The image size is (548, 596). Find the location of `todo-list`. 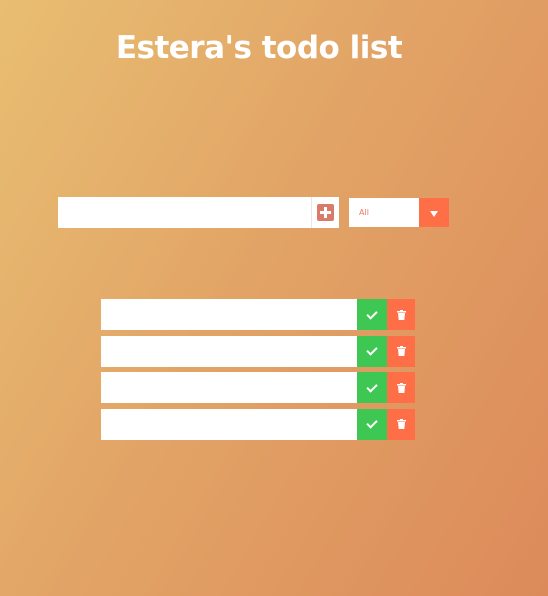

todo-list is located at coordinates (258, 372).